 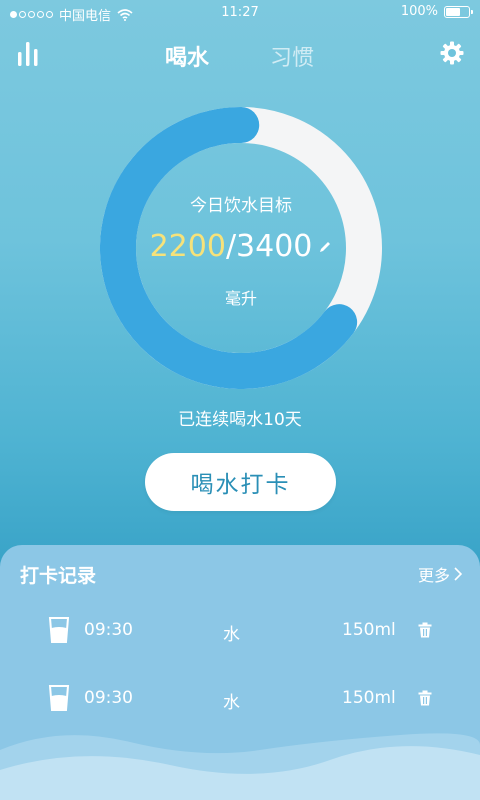 I want to click on goal-value: 2200 / 3400, so click(x=241, y=246).